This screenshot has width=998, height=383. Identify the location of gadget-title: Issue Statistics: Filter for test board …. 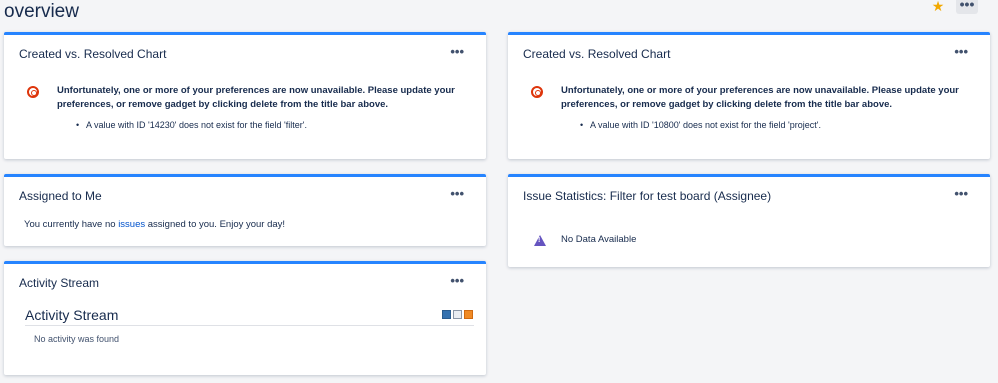
(647, 196).